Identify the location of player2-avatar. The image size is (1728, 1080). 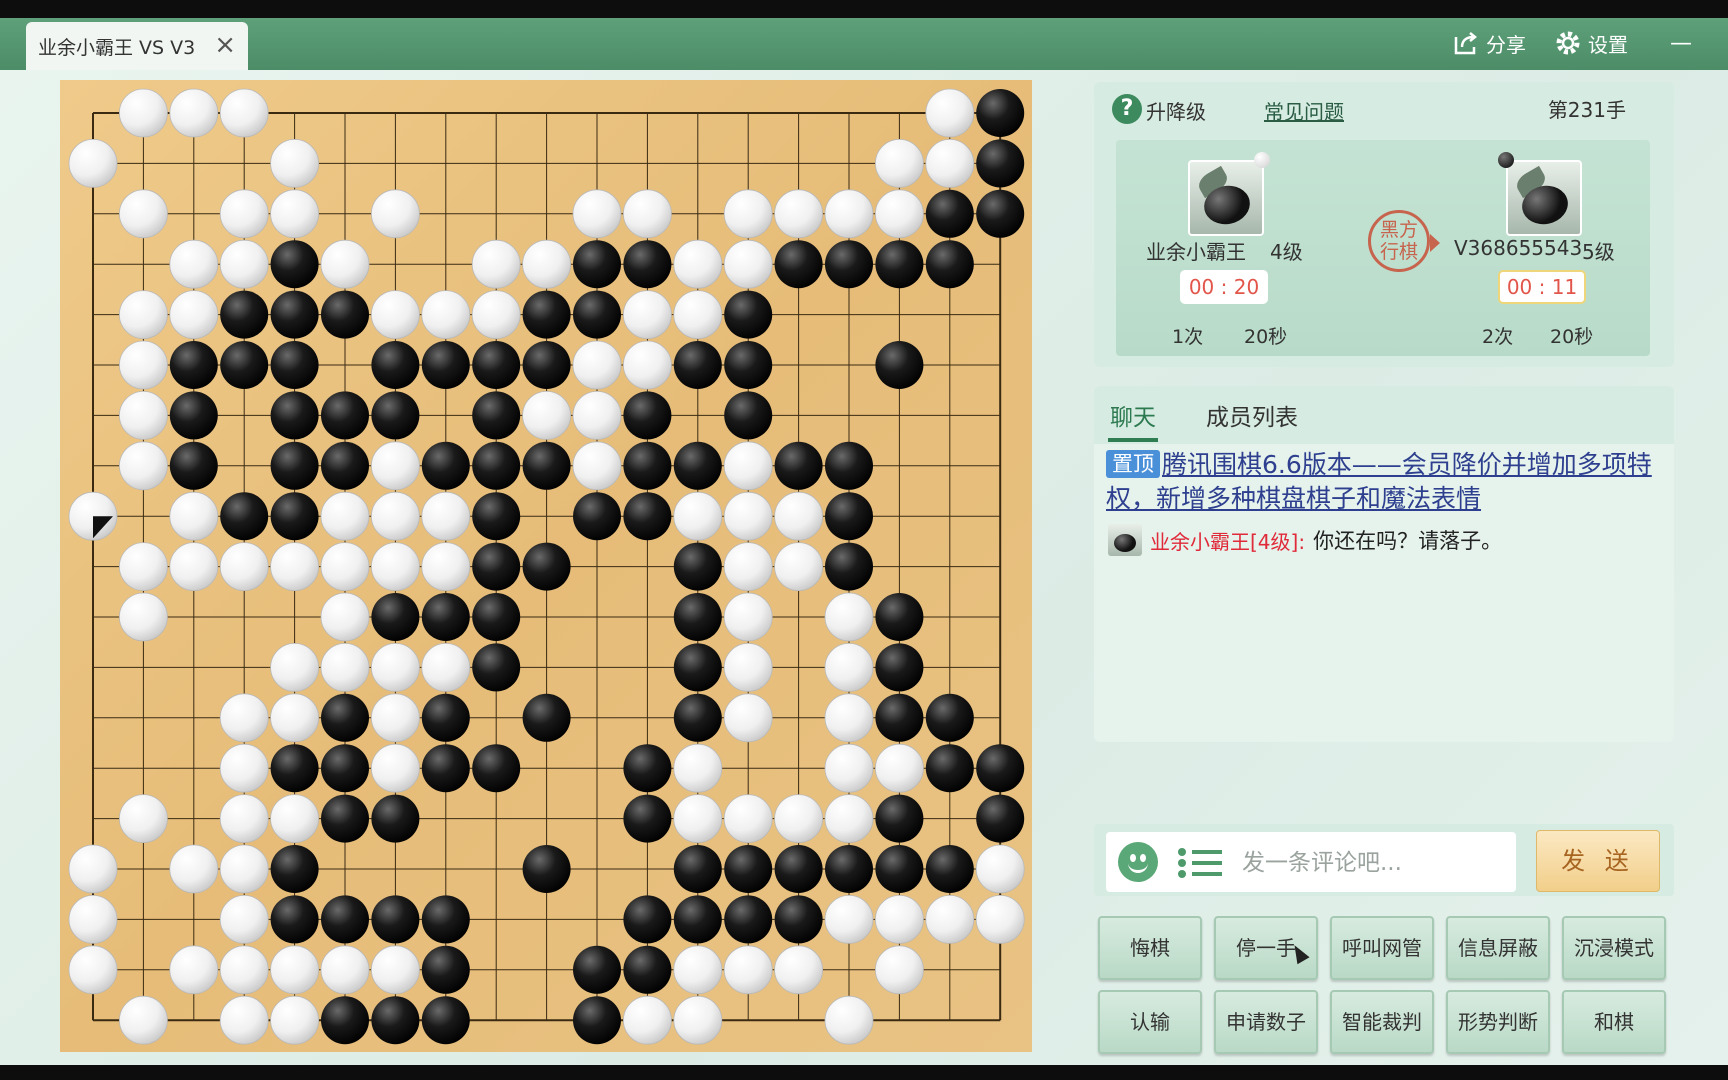
(1544, 198).